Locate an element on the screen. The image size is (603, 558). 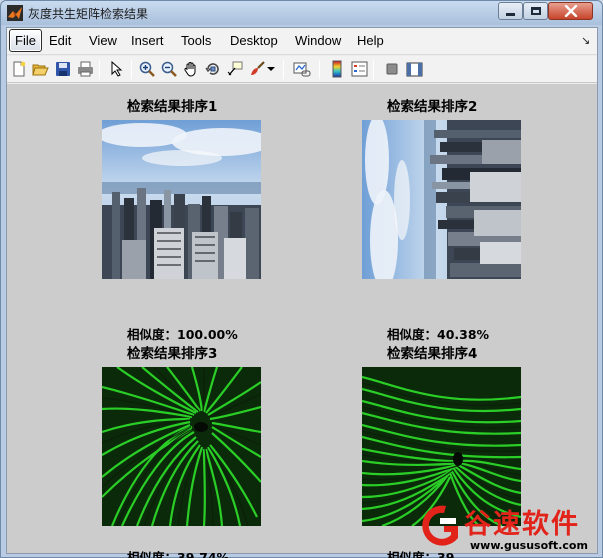
result-1-title: 检索结果排序1 is located at coordinates (172, 107).